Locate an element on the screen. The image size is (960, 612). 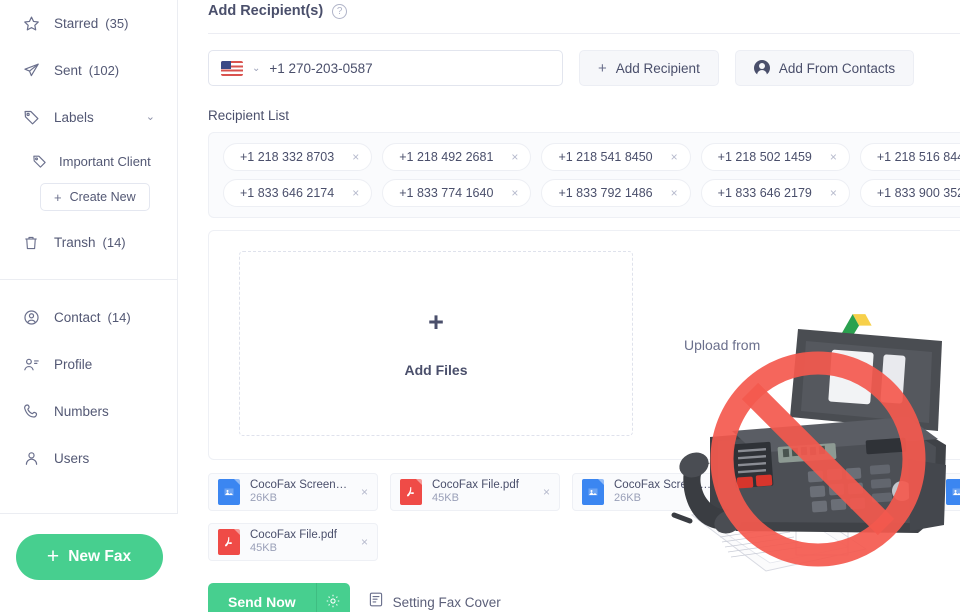
sidebar-item-label: Users is located at coordinates (72, 458).